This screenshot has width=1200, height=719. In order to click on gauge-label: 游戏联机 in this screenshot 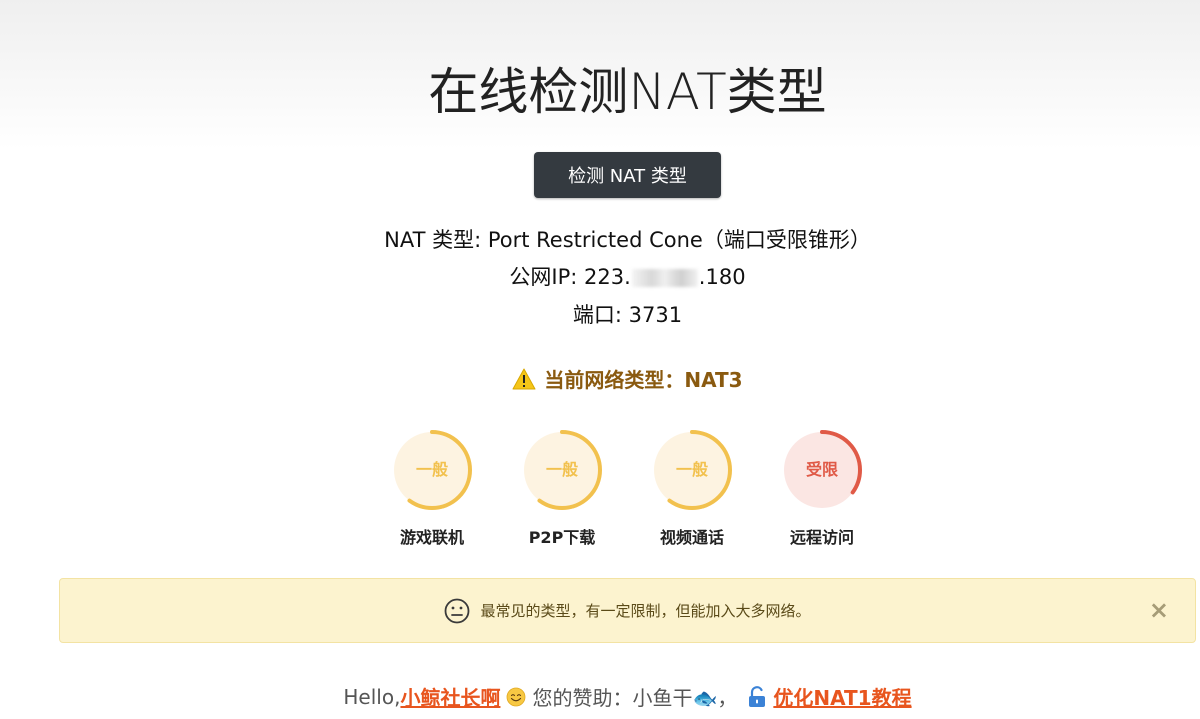, I will do `click(431, 537)`.